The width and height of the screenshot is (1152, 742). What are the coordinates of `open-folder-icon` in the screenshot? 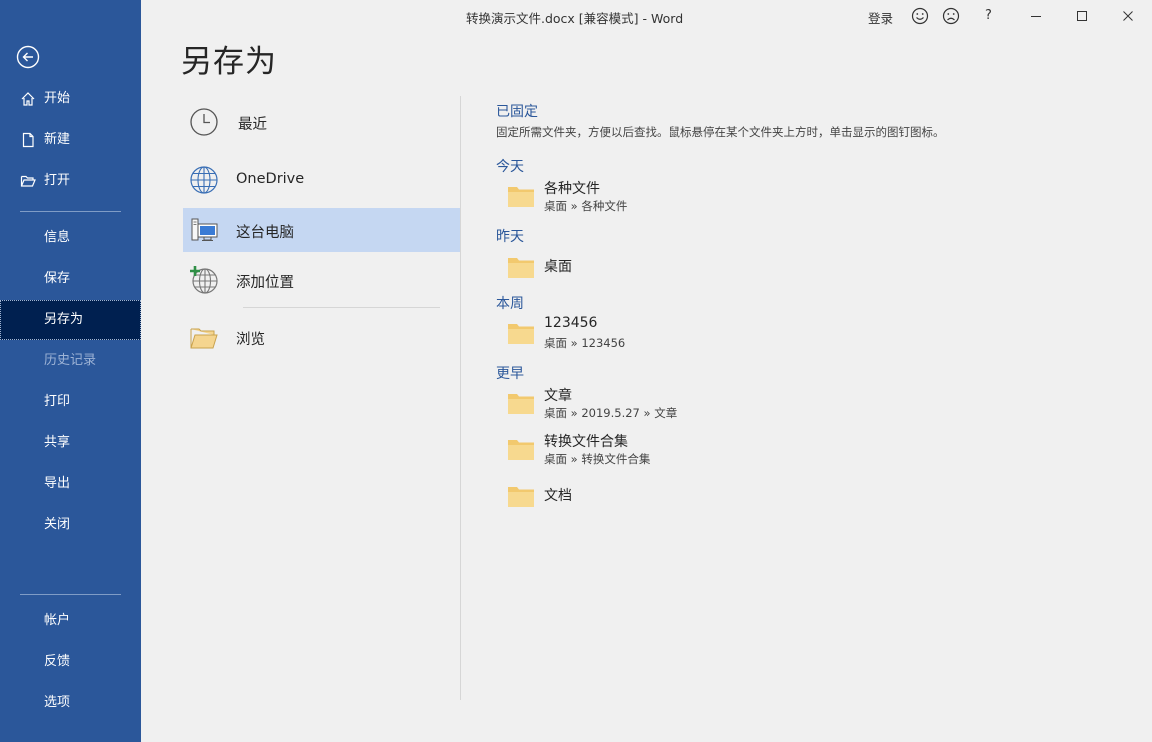 It's located at (28, 181).